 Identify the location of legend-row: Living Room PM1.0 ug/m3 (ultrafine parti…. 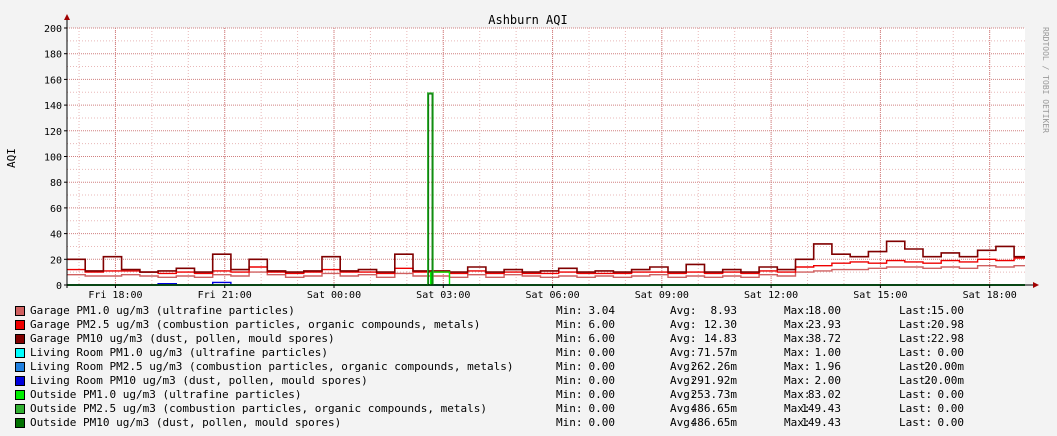
(530, 353).